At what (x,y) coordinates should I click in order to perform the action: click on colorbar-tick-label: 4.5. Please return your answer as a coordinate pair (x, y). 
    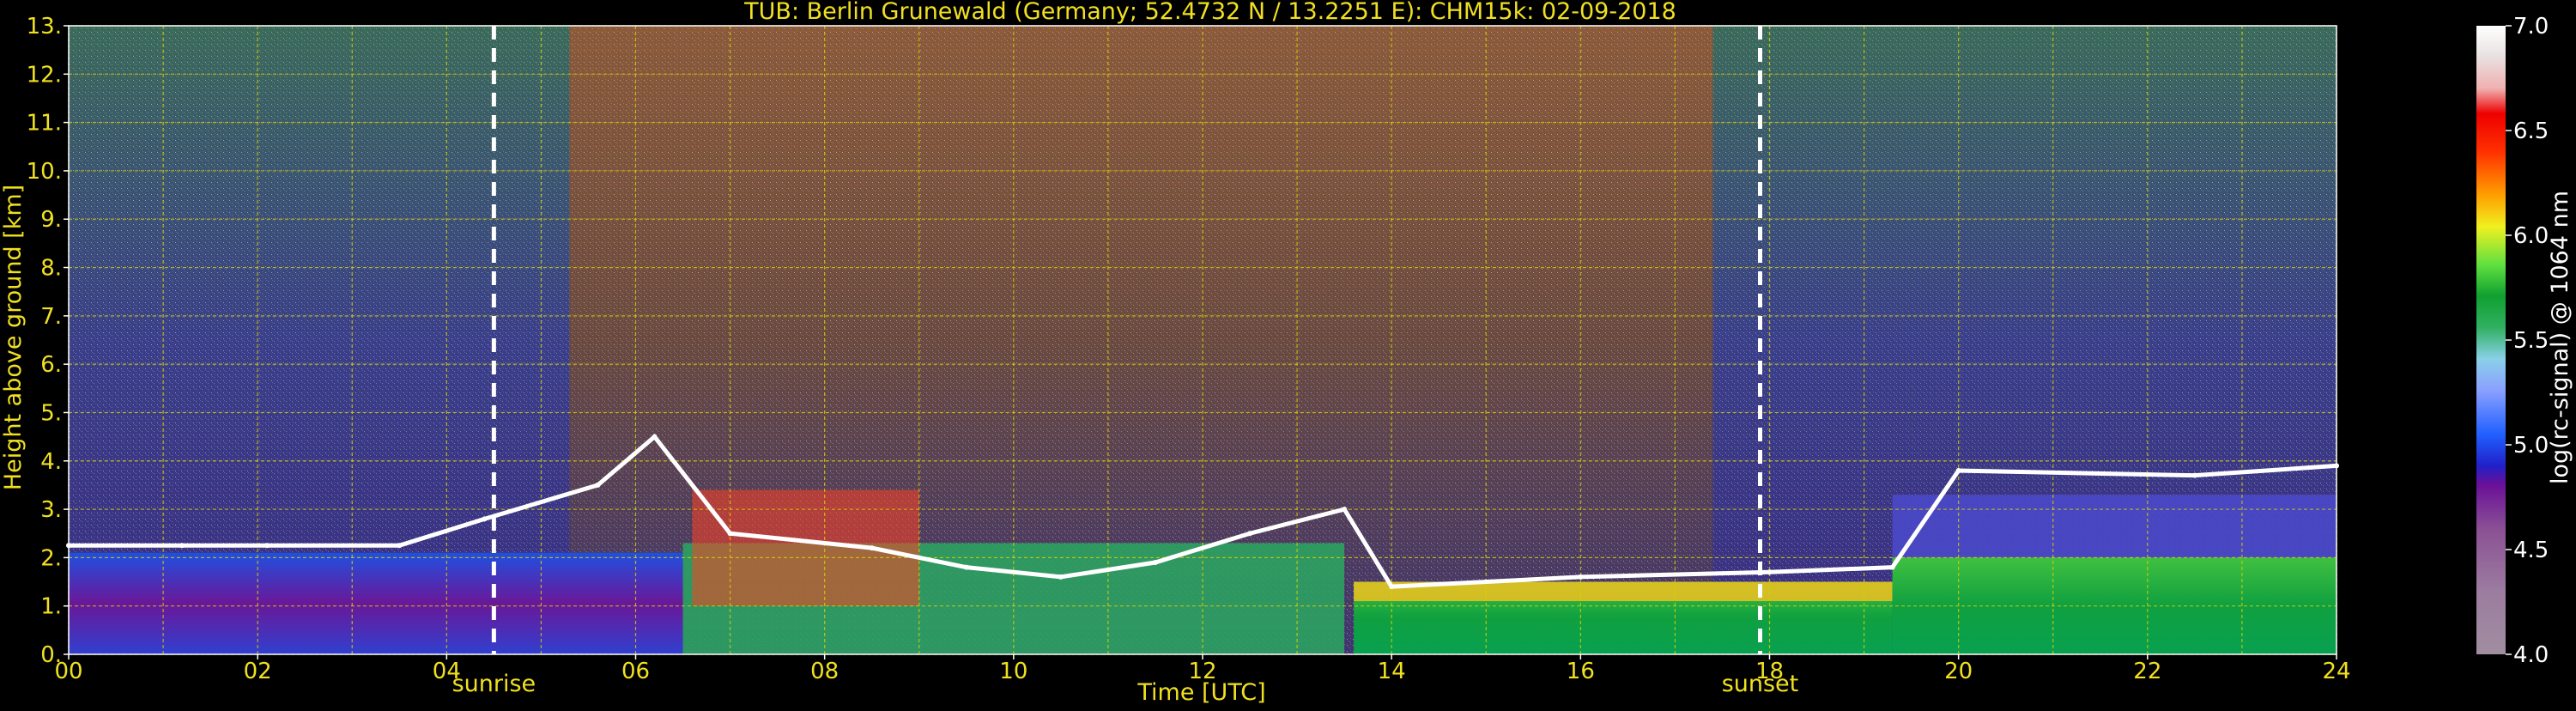
    Looking at the image, I should click on (2531, 550).